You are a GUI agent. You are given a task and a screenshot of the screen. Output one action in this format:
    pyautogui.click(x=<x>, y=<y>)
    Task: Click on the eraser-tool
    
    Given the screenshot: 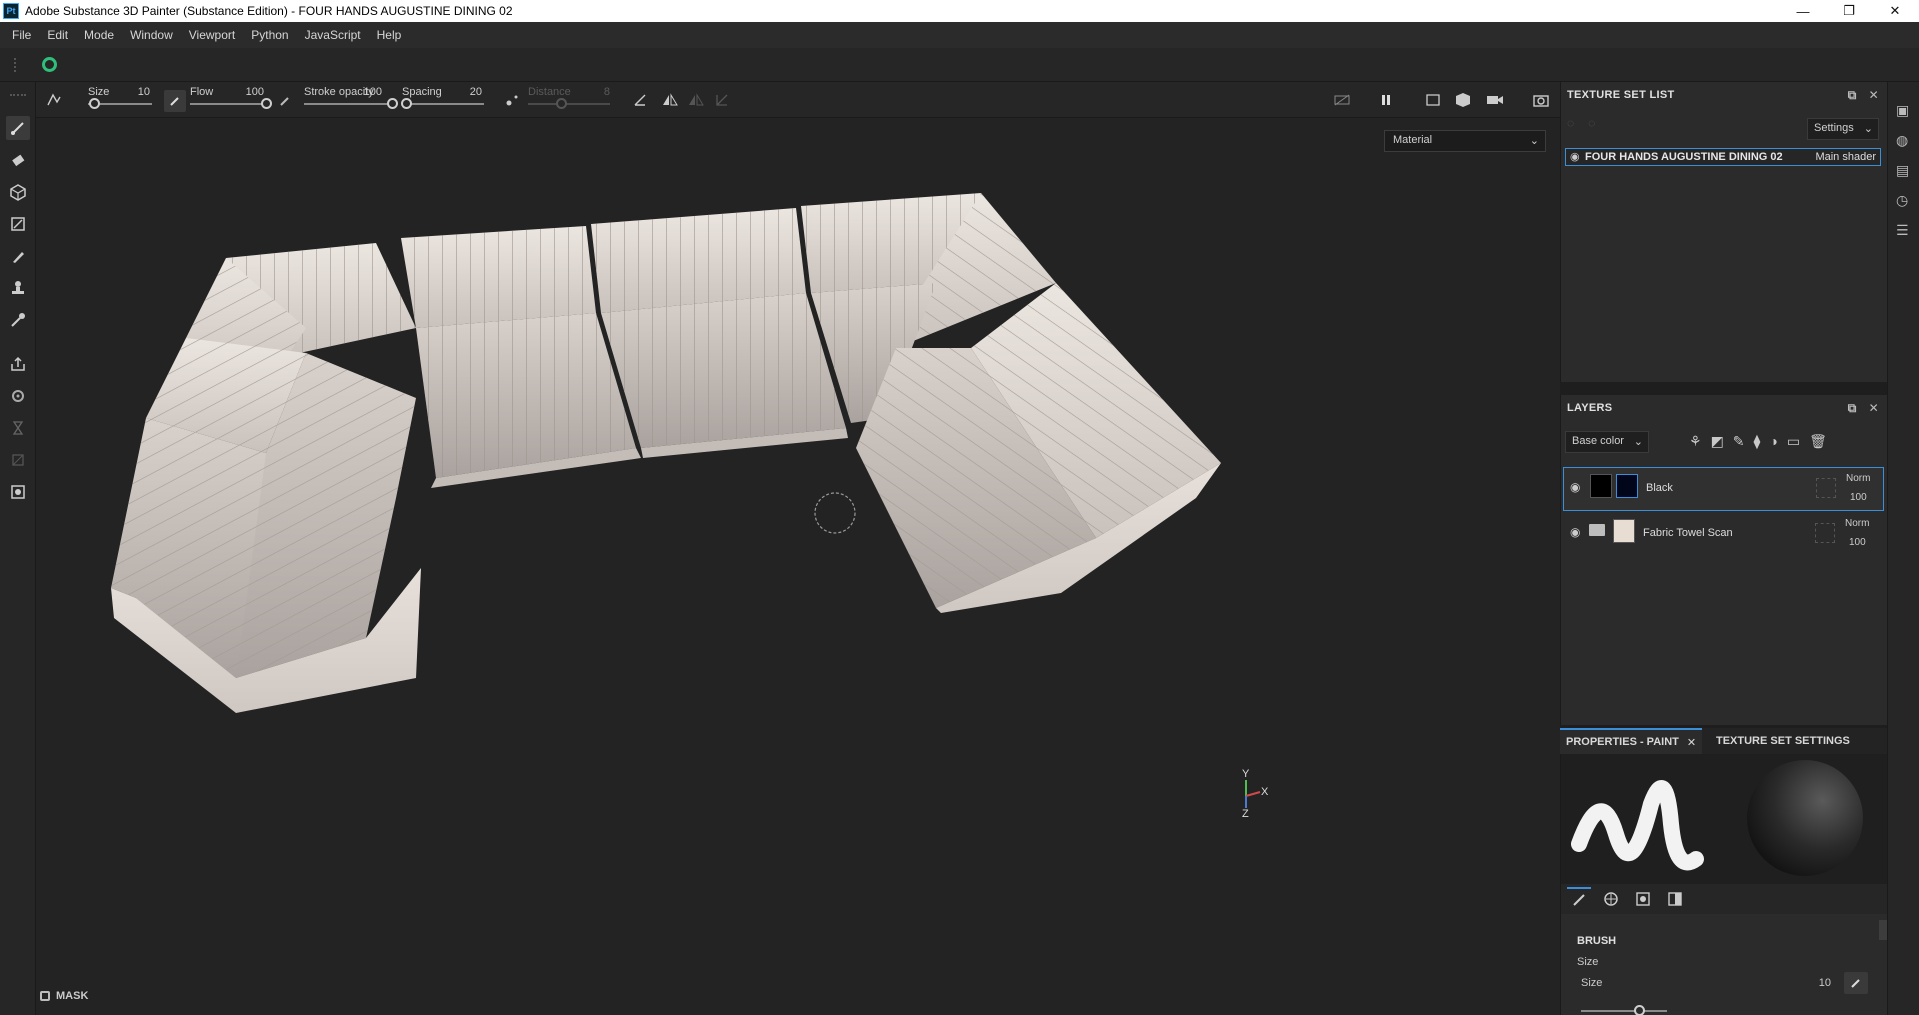 What is the action you would take?
    pyautogui.click(x=18, y=160)
    